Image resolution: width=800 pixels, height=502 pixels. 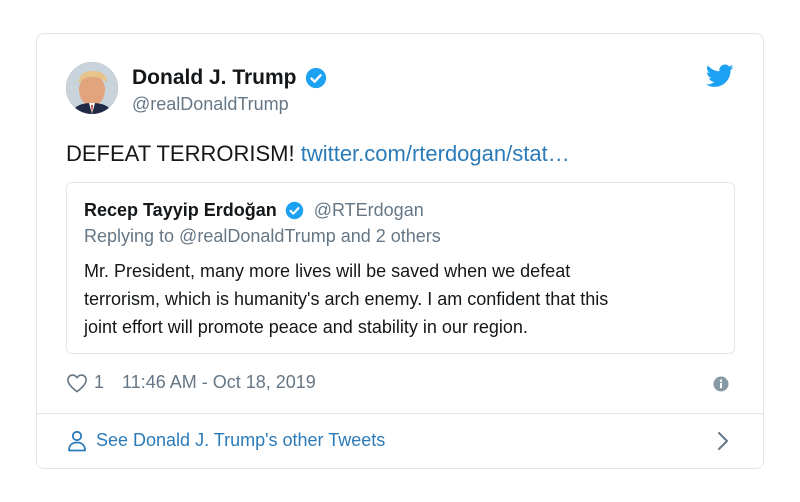 I want to click on tweet-timestamp: 11:46 AM - Oct 18, 2019, so click(x=219, y=382).